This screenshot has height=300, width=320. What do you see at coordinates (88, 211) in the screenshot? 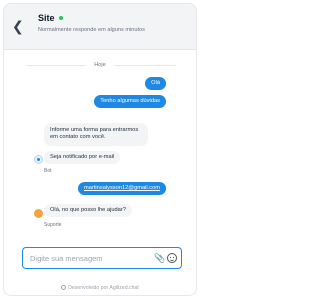
I see `support-message-bubble: Olá, no que posso lhe ajudar?` at bounding box center [88, 211].